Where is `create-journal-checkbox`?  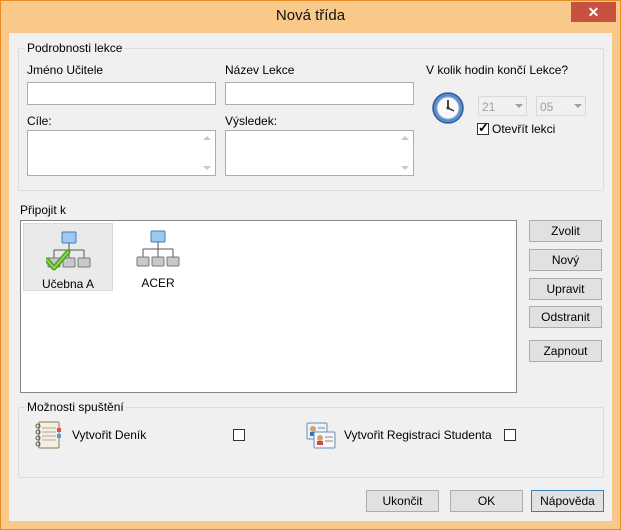
create-journal-checkbox is located at coordinates (239, 435).